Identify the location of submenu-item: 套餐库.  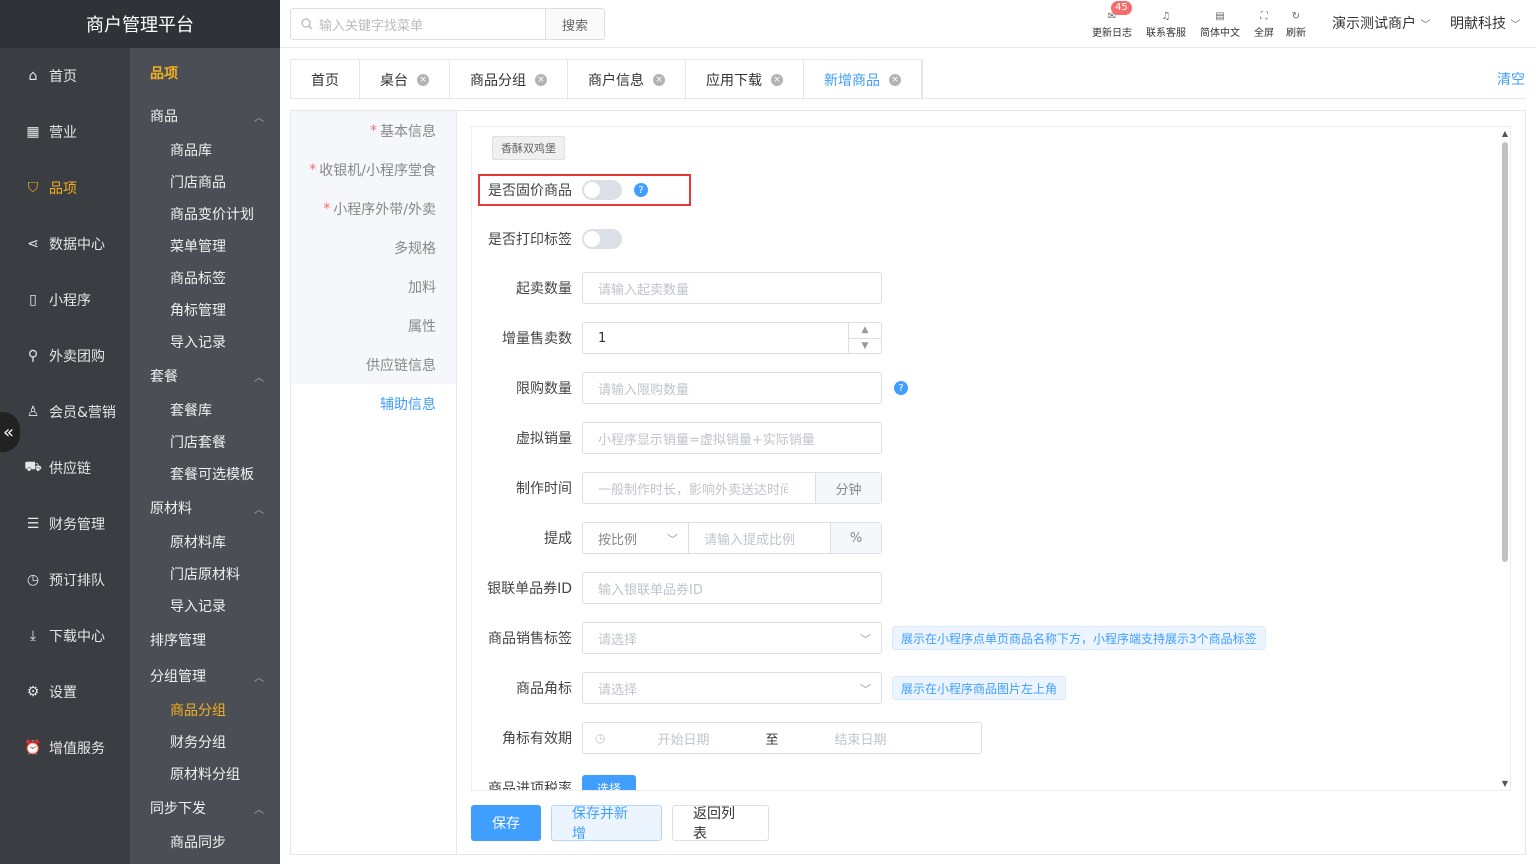
(205, 410).